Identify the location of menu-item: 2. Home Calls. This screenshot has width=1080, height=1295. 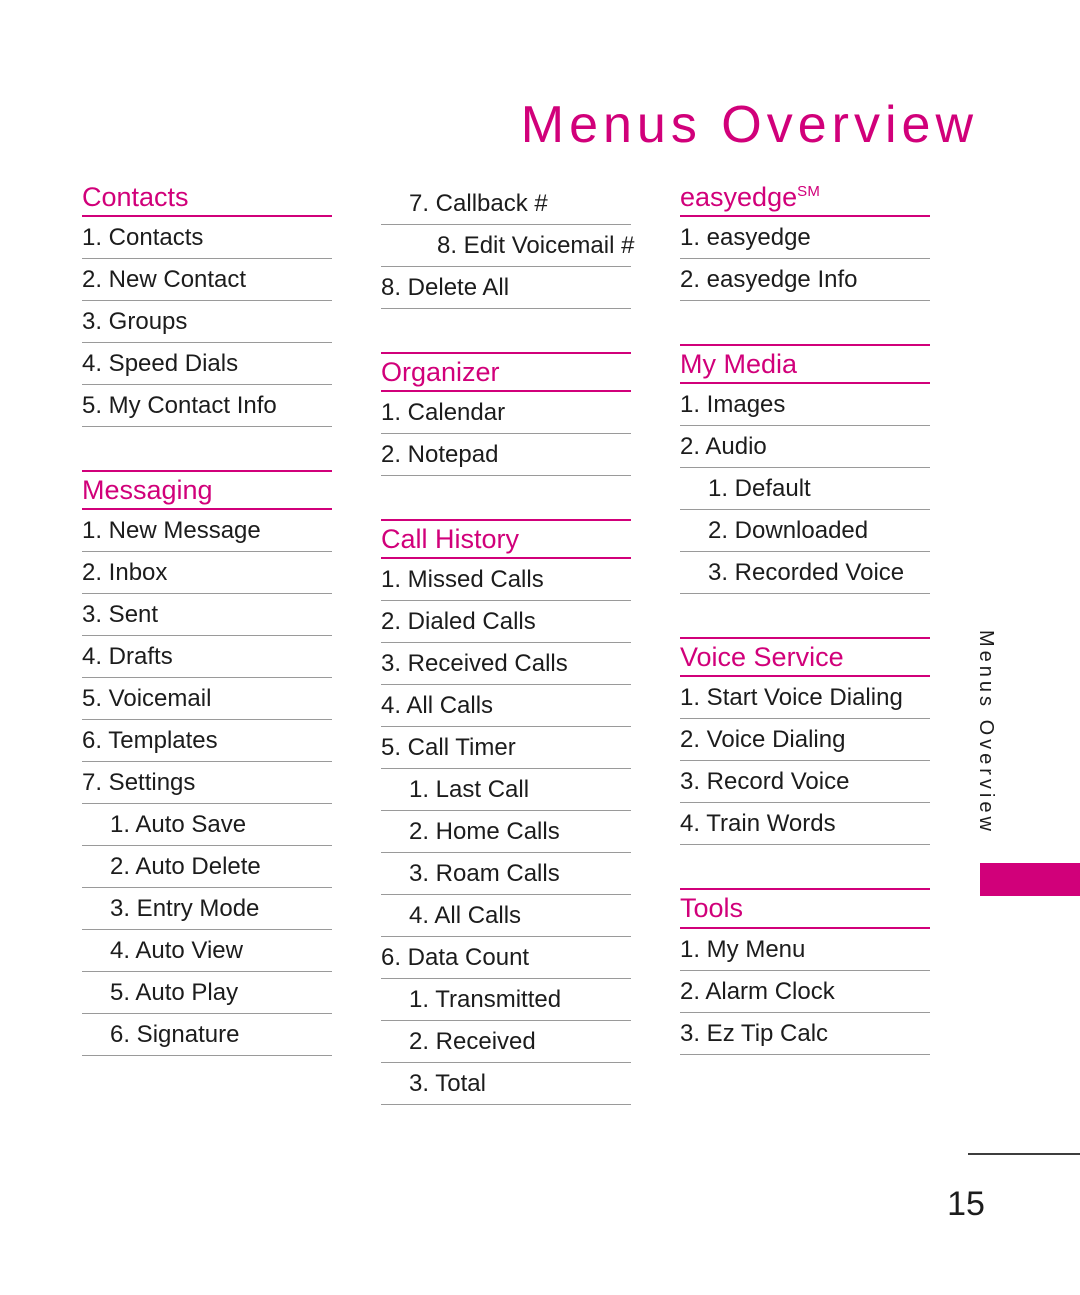
(506, 832).